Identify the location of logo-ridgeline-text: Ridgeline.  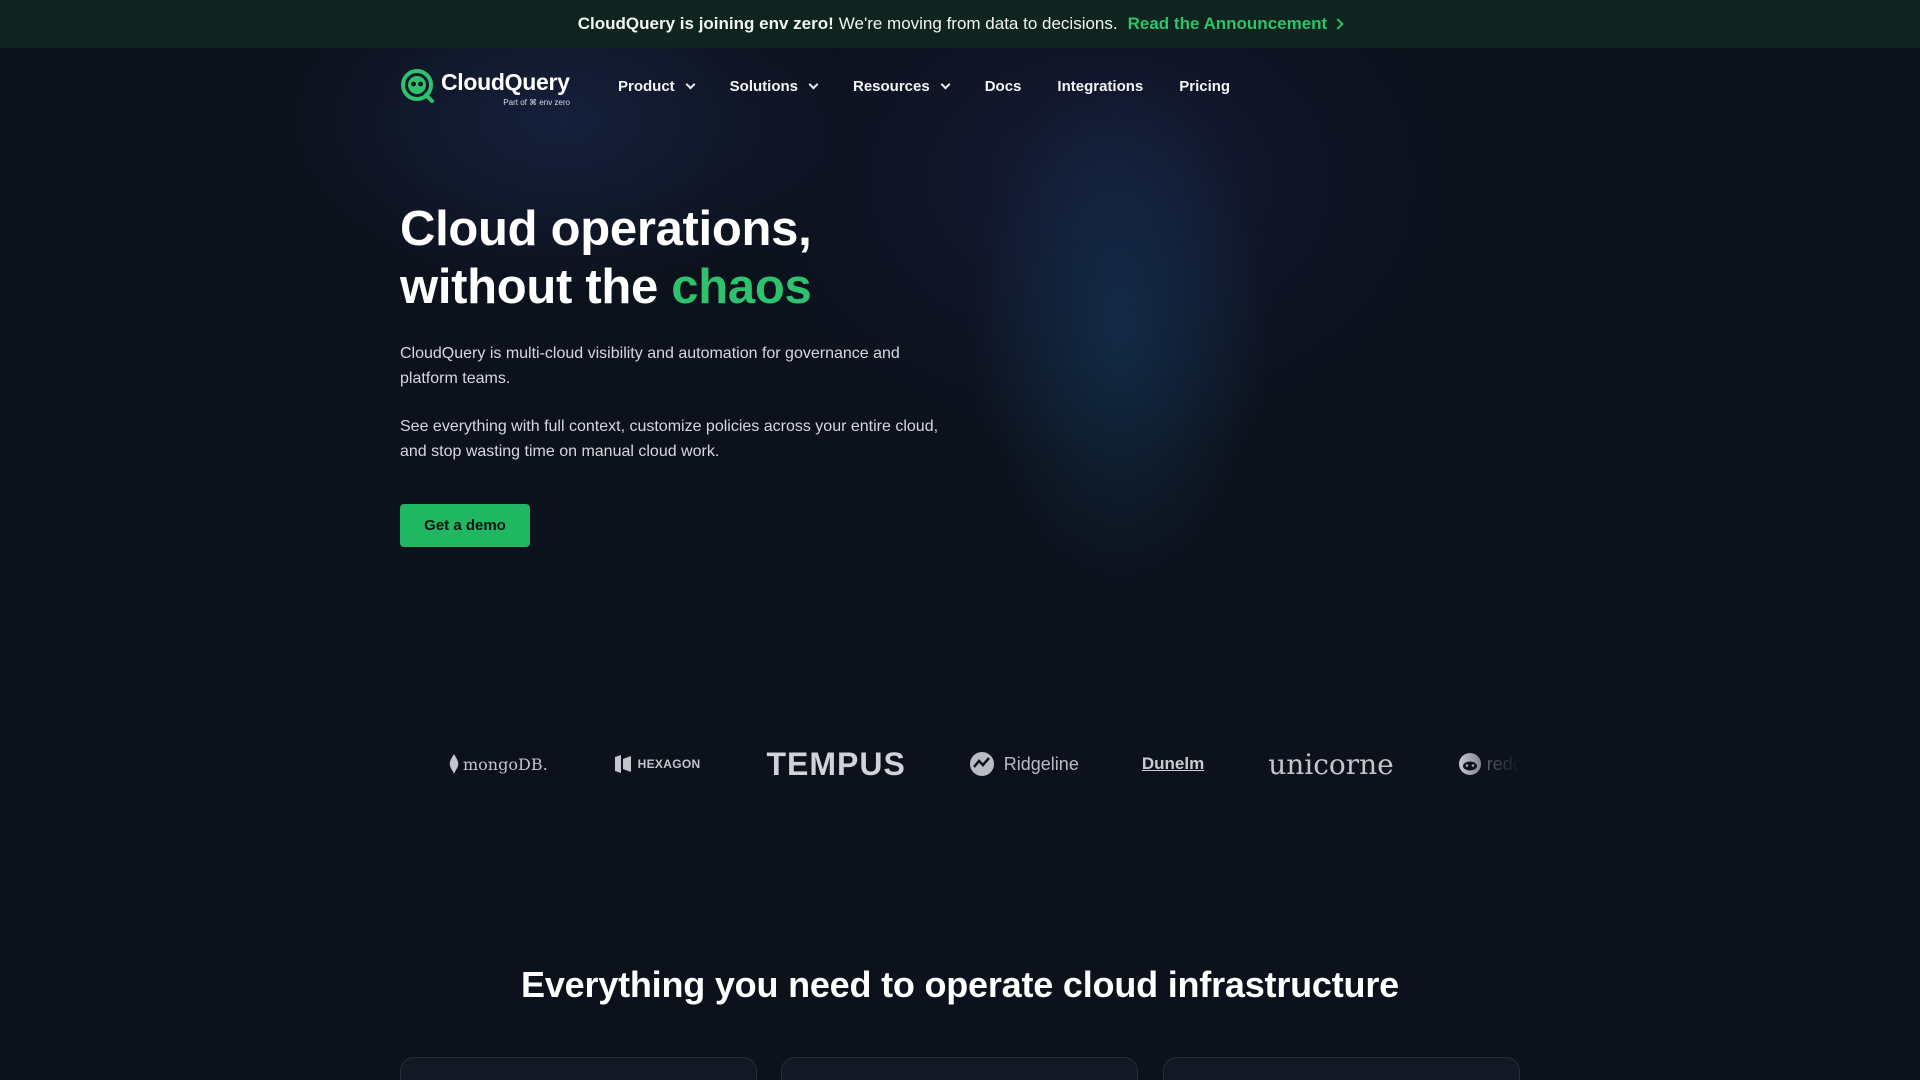
(1041, 763).